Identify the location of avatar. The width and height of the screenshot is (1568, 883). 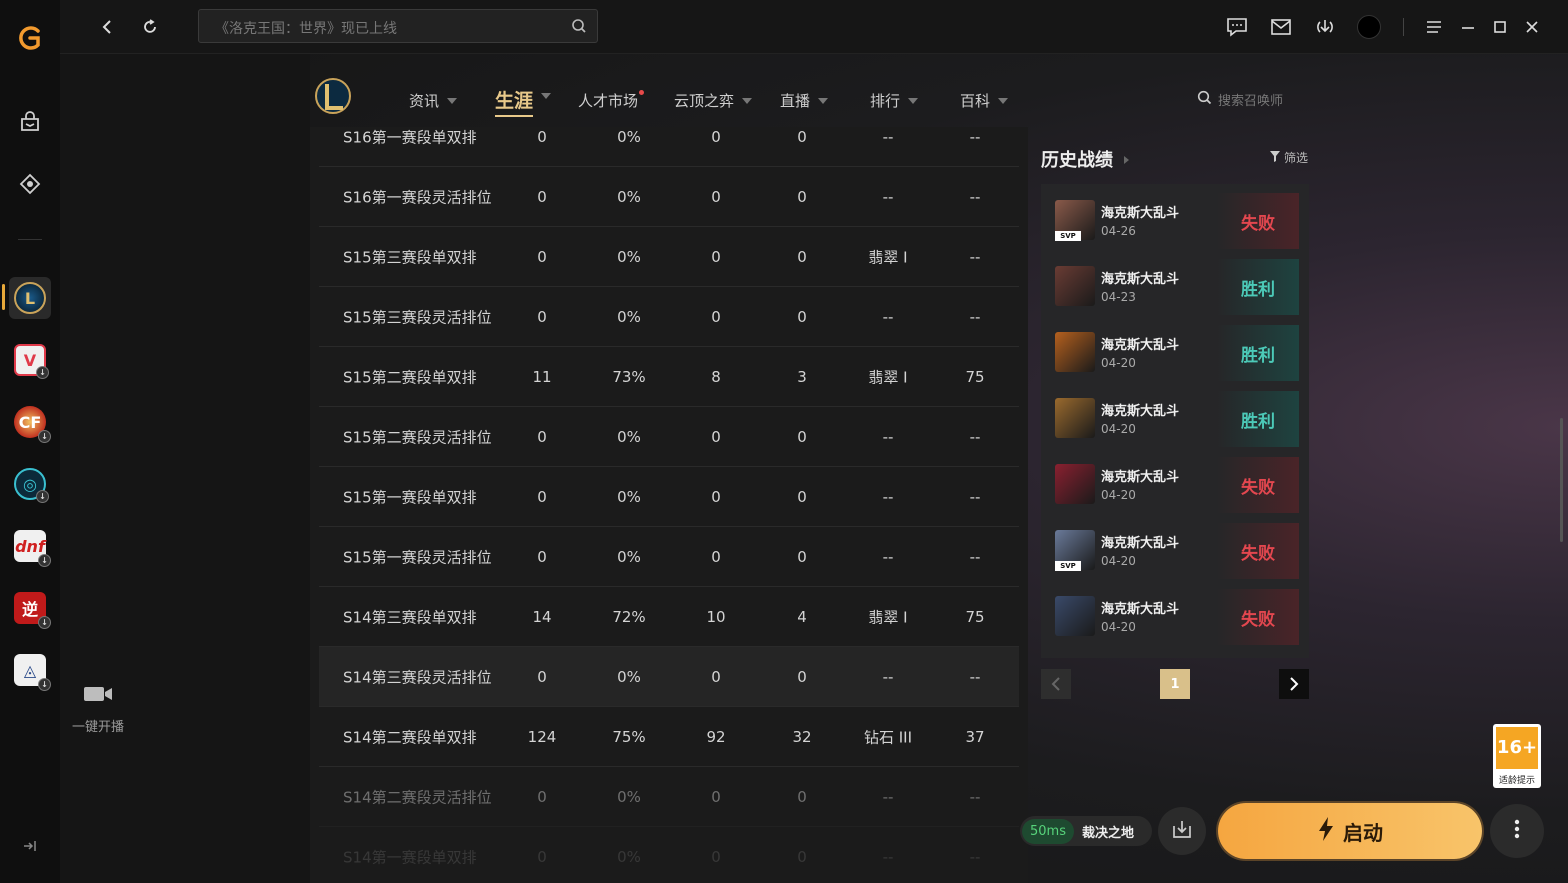
(1369, 27).